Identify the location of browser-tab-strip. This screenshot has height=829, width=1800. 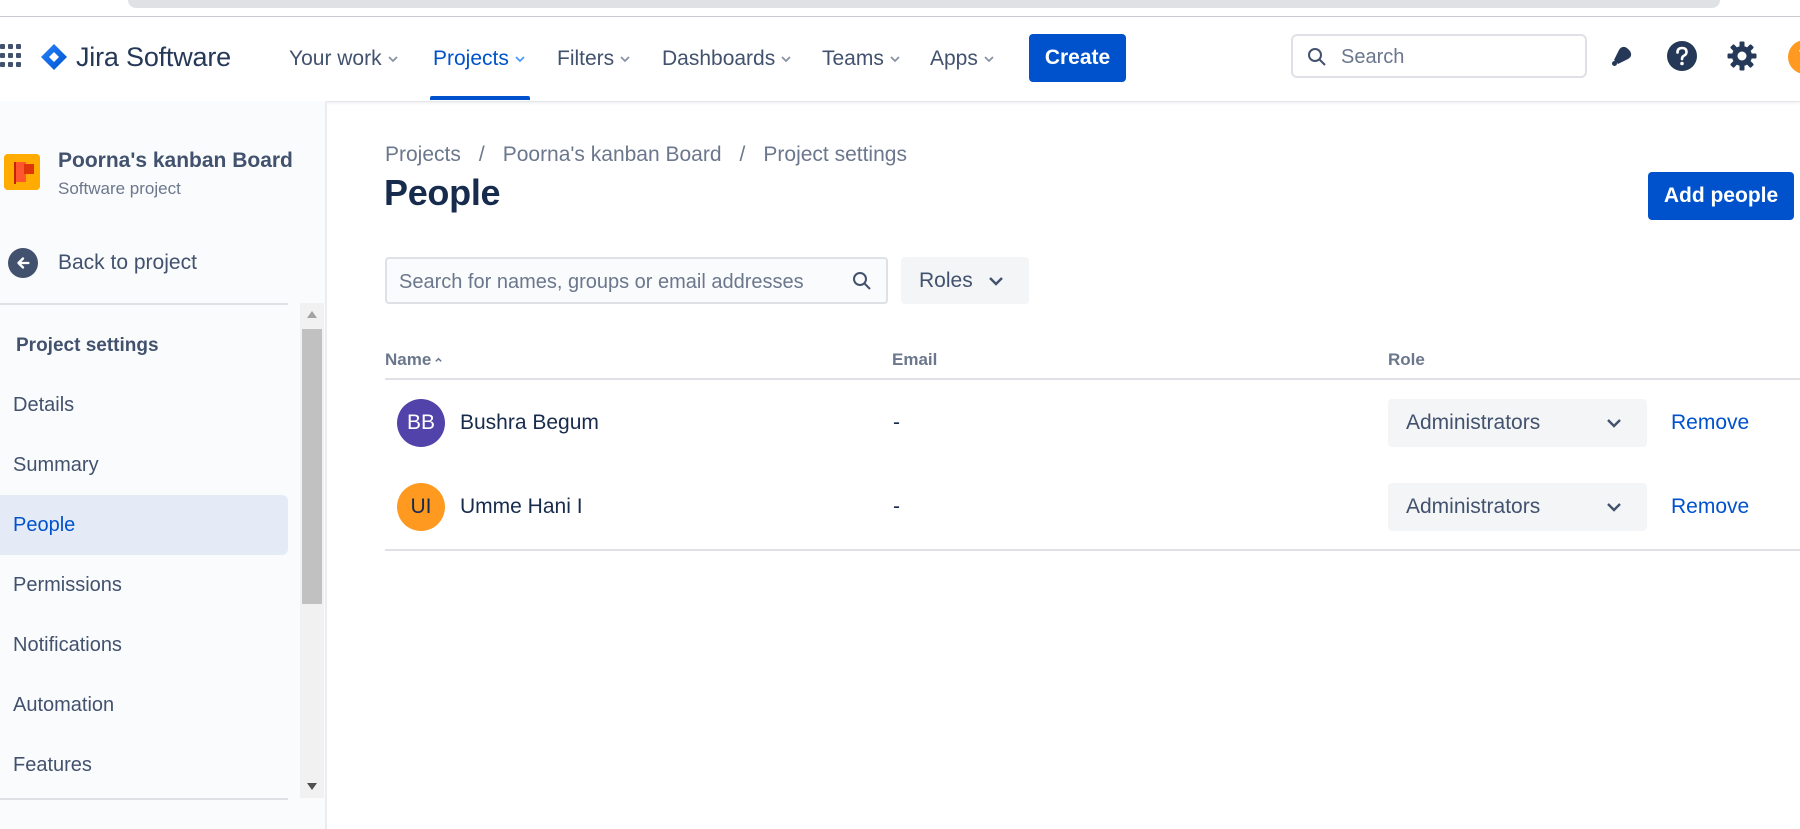
(900, 8).